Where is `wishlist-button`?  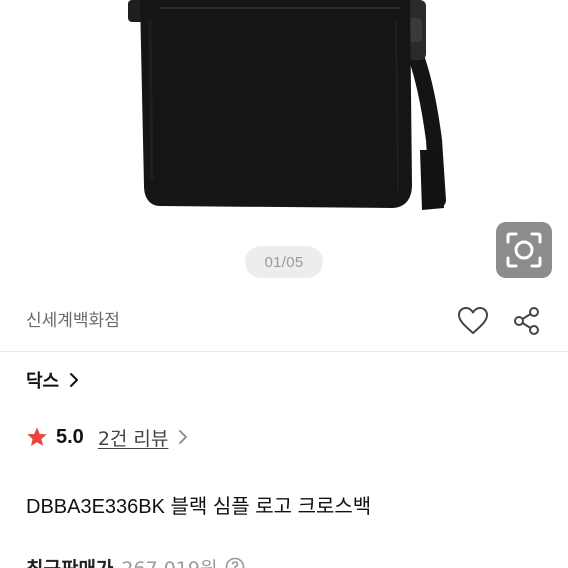
wishlist-button is located at coordinates (473, 321).